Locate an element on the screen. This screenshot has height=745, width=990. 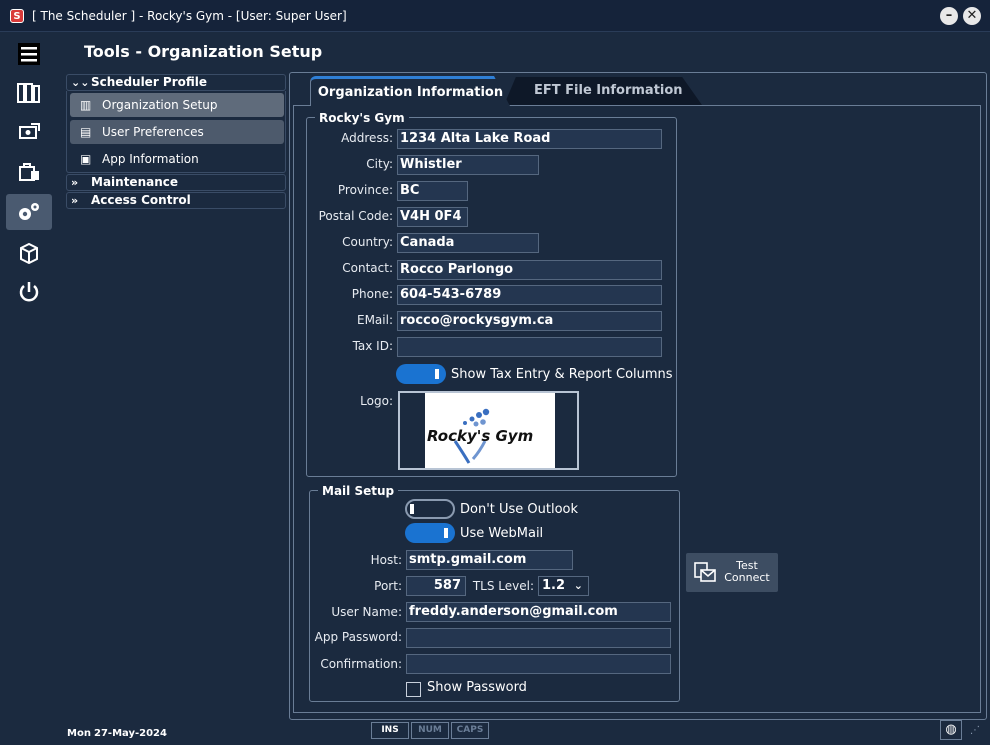
nav-item-app-information: ▣ App Information is located at coordinates (177, 159).